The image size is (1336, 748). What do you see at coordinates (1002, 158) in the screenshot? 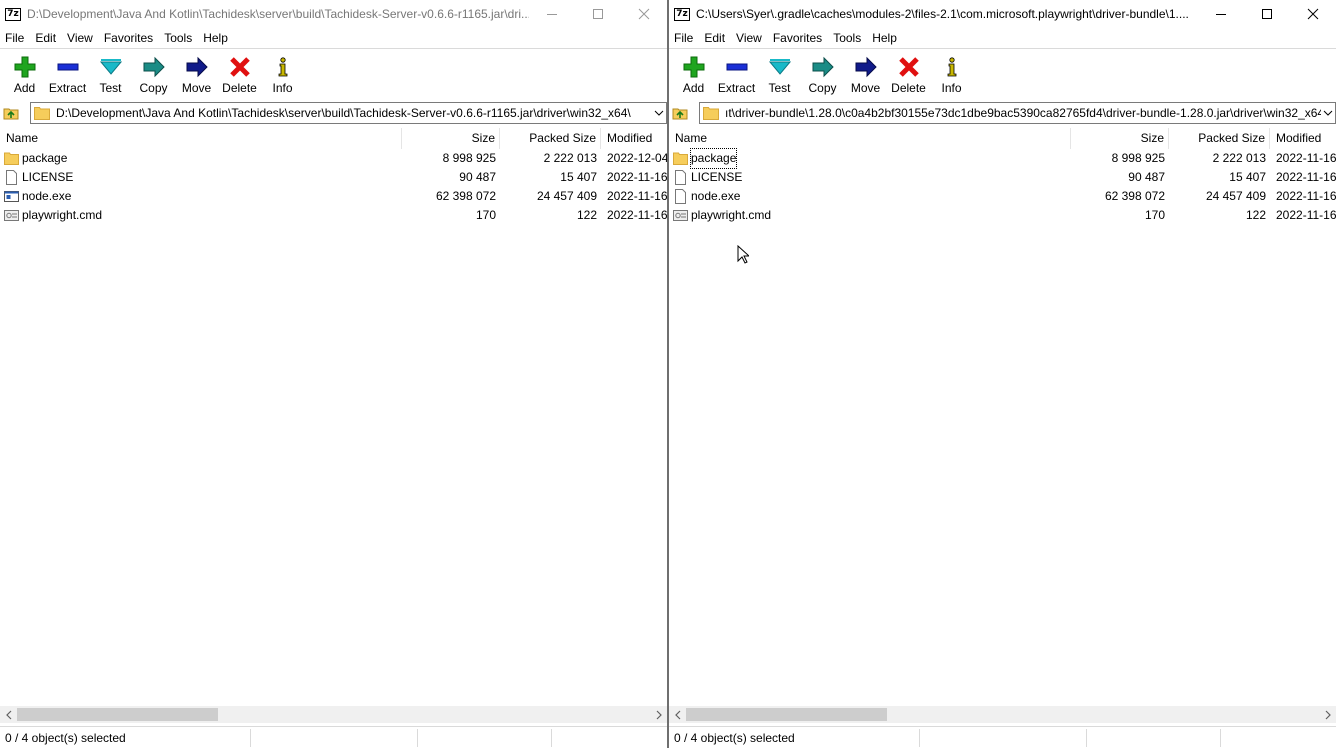
I see `list-item: package 8 998 925 2 222 013 2022-11-16` at bounding box center [1002, 158].